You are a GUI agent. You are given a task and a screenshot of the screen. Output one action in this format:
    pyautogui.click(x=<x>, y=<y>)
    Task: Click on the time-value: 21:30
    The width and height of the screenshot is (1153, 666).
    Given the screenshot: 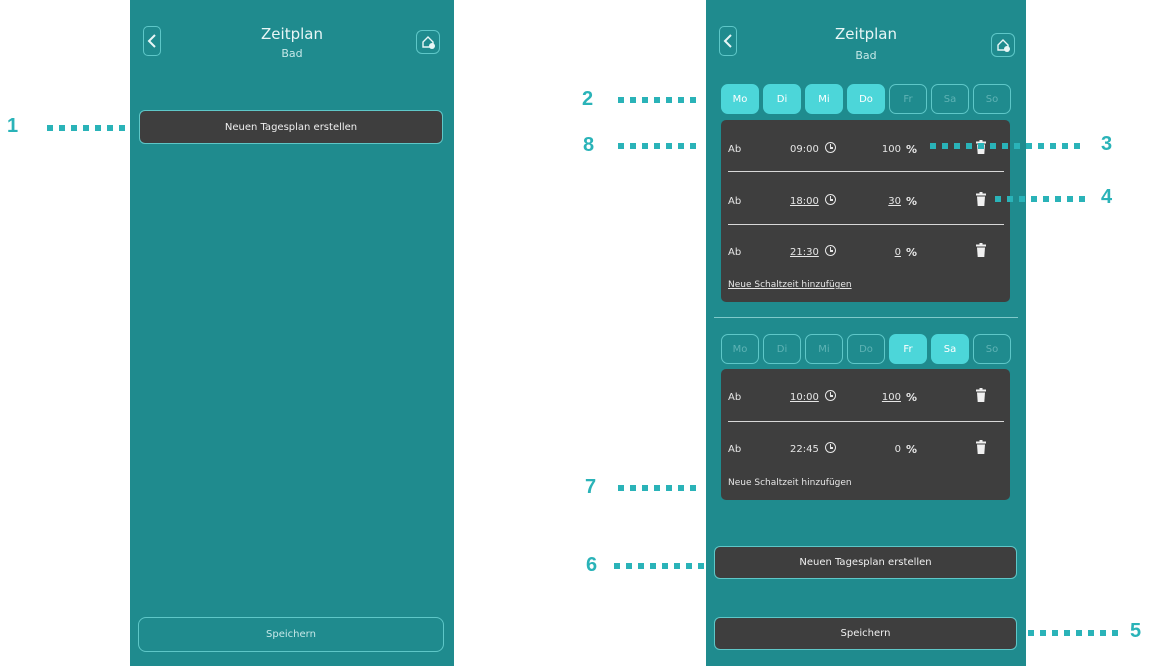 What is the action you would take?
    pyautogui.click(x=804, y=252)
    